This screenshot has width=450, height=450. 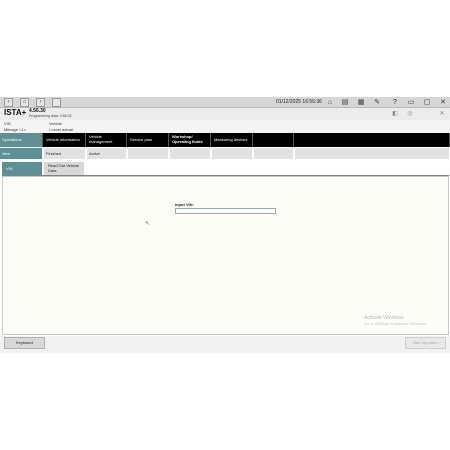 What do you see at coordinates (225, 102) in the screenshot?
I see `top-toolbar: ‹ ⌂ ›` at bounding box center [225, 102].